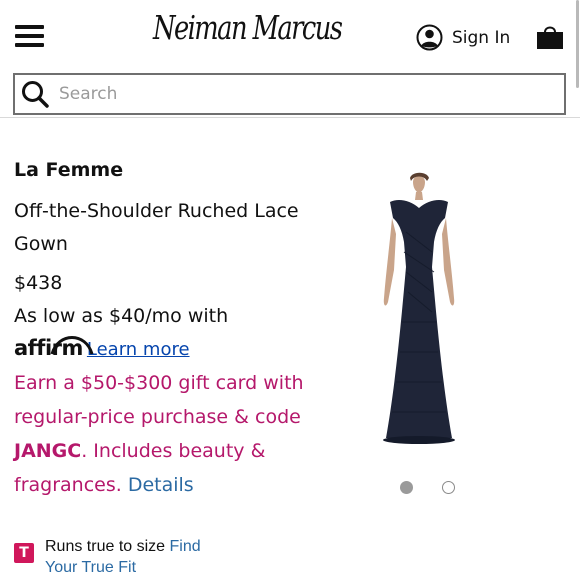 The width and height of the screenshot is (580, 580). What do you see at coordinates (299, 94) in the screenshot?
I see `search-input` at bounding box center [299, 94].